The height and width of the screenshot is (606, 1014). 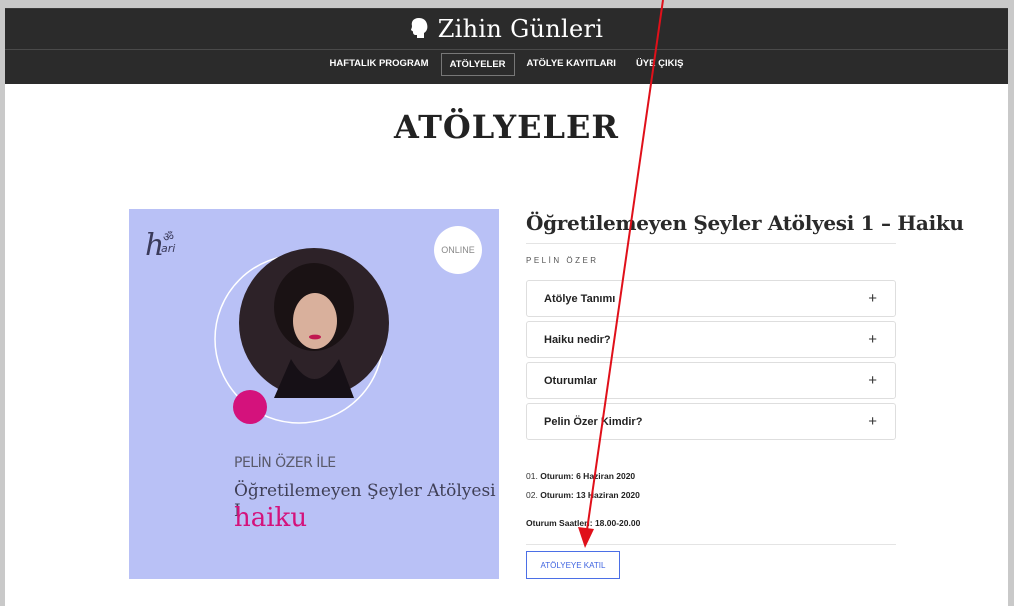 What do you see at coordinates (458, 250) in the screenshot?
I see `online-badge: ONLINE` at bounding box center [458, 250].